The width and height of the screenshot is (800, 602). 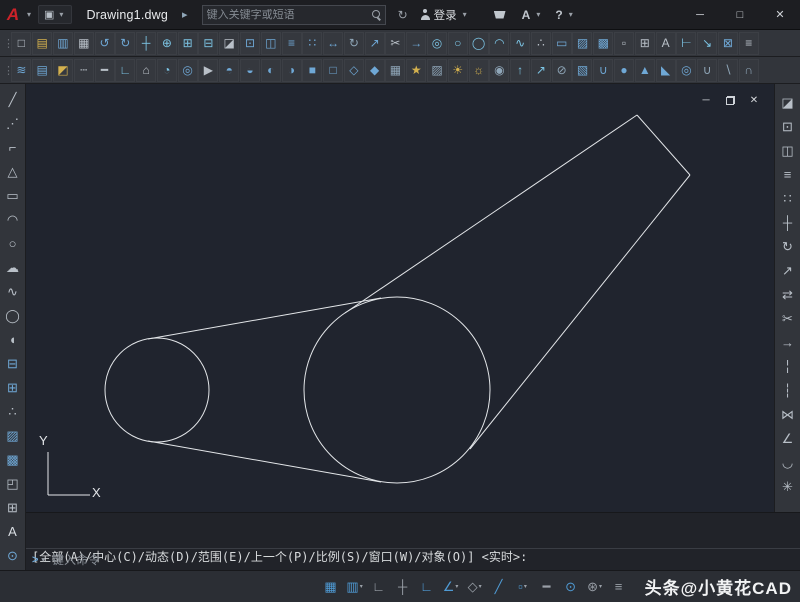 What do you see at coordinates (437, 70) in the screenshot?
I see `materials-button: ▨` at bounding box center [437, 70].